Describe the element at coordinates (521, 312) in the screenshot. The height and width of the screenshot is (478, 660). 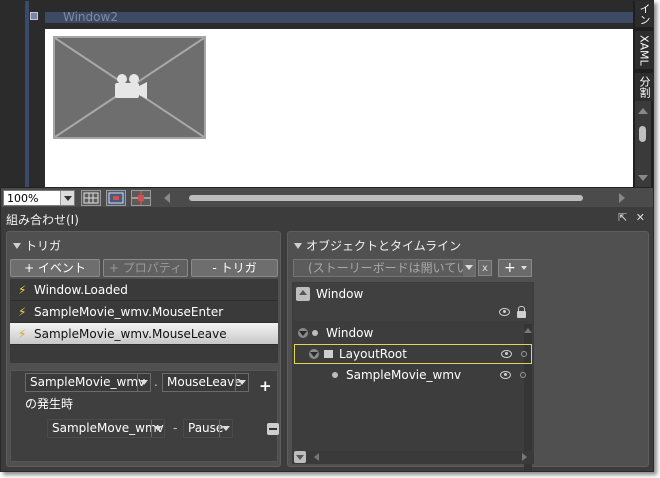
I see `lock-icon` at that location.